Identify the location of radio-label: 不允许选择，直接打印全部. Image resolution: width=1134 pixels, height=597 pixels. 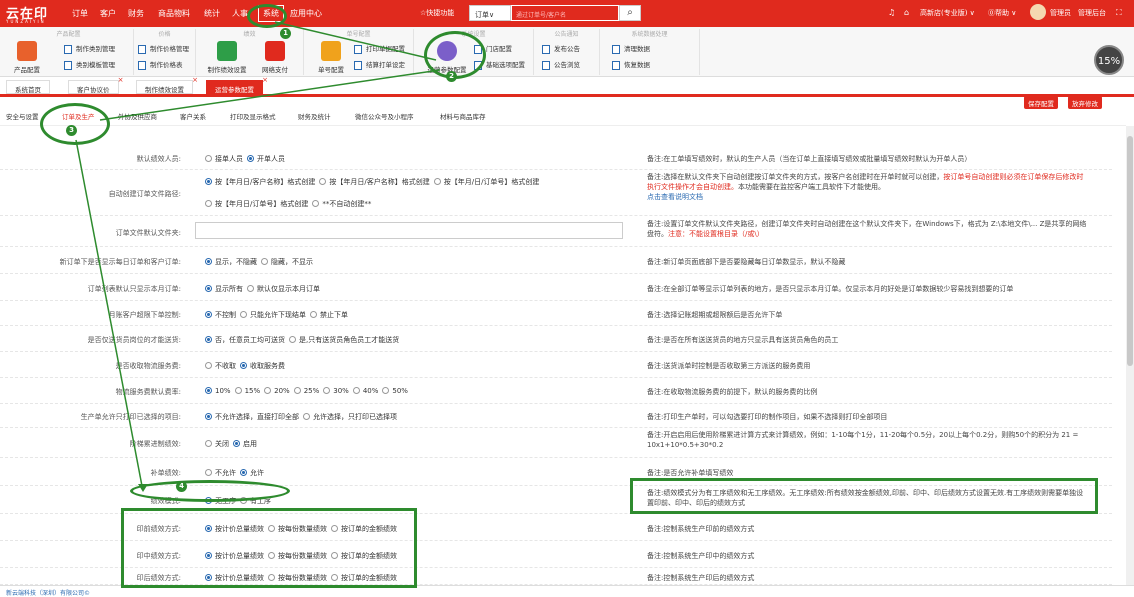
(257, 417).